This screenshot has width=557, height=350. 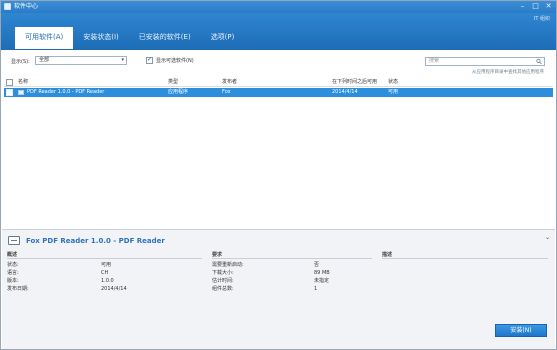 What do you see at coordinates (541, 19) in the screenshot?
I see `organization-name: IT 组织` at bounding box center [541, 19].